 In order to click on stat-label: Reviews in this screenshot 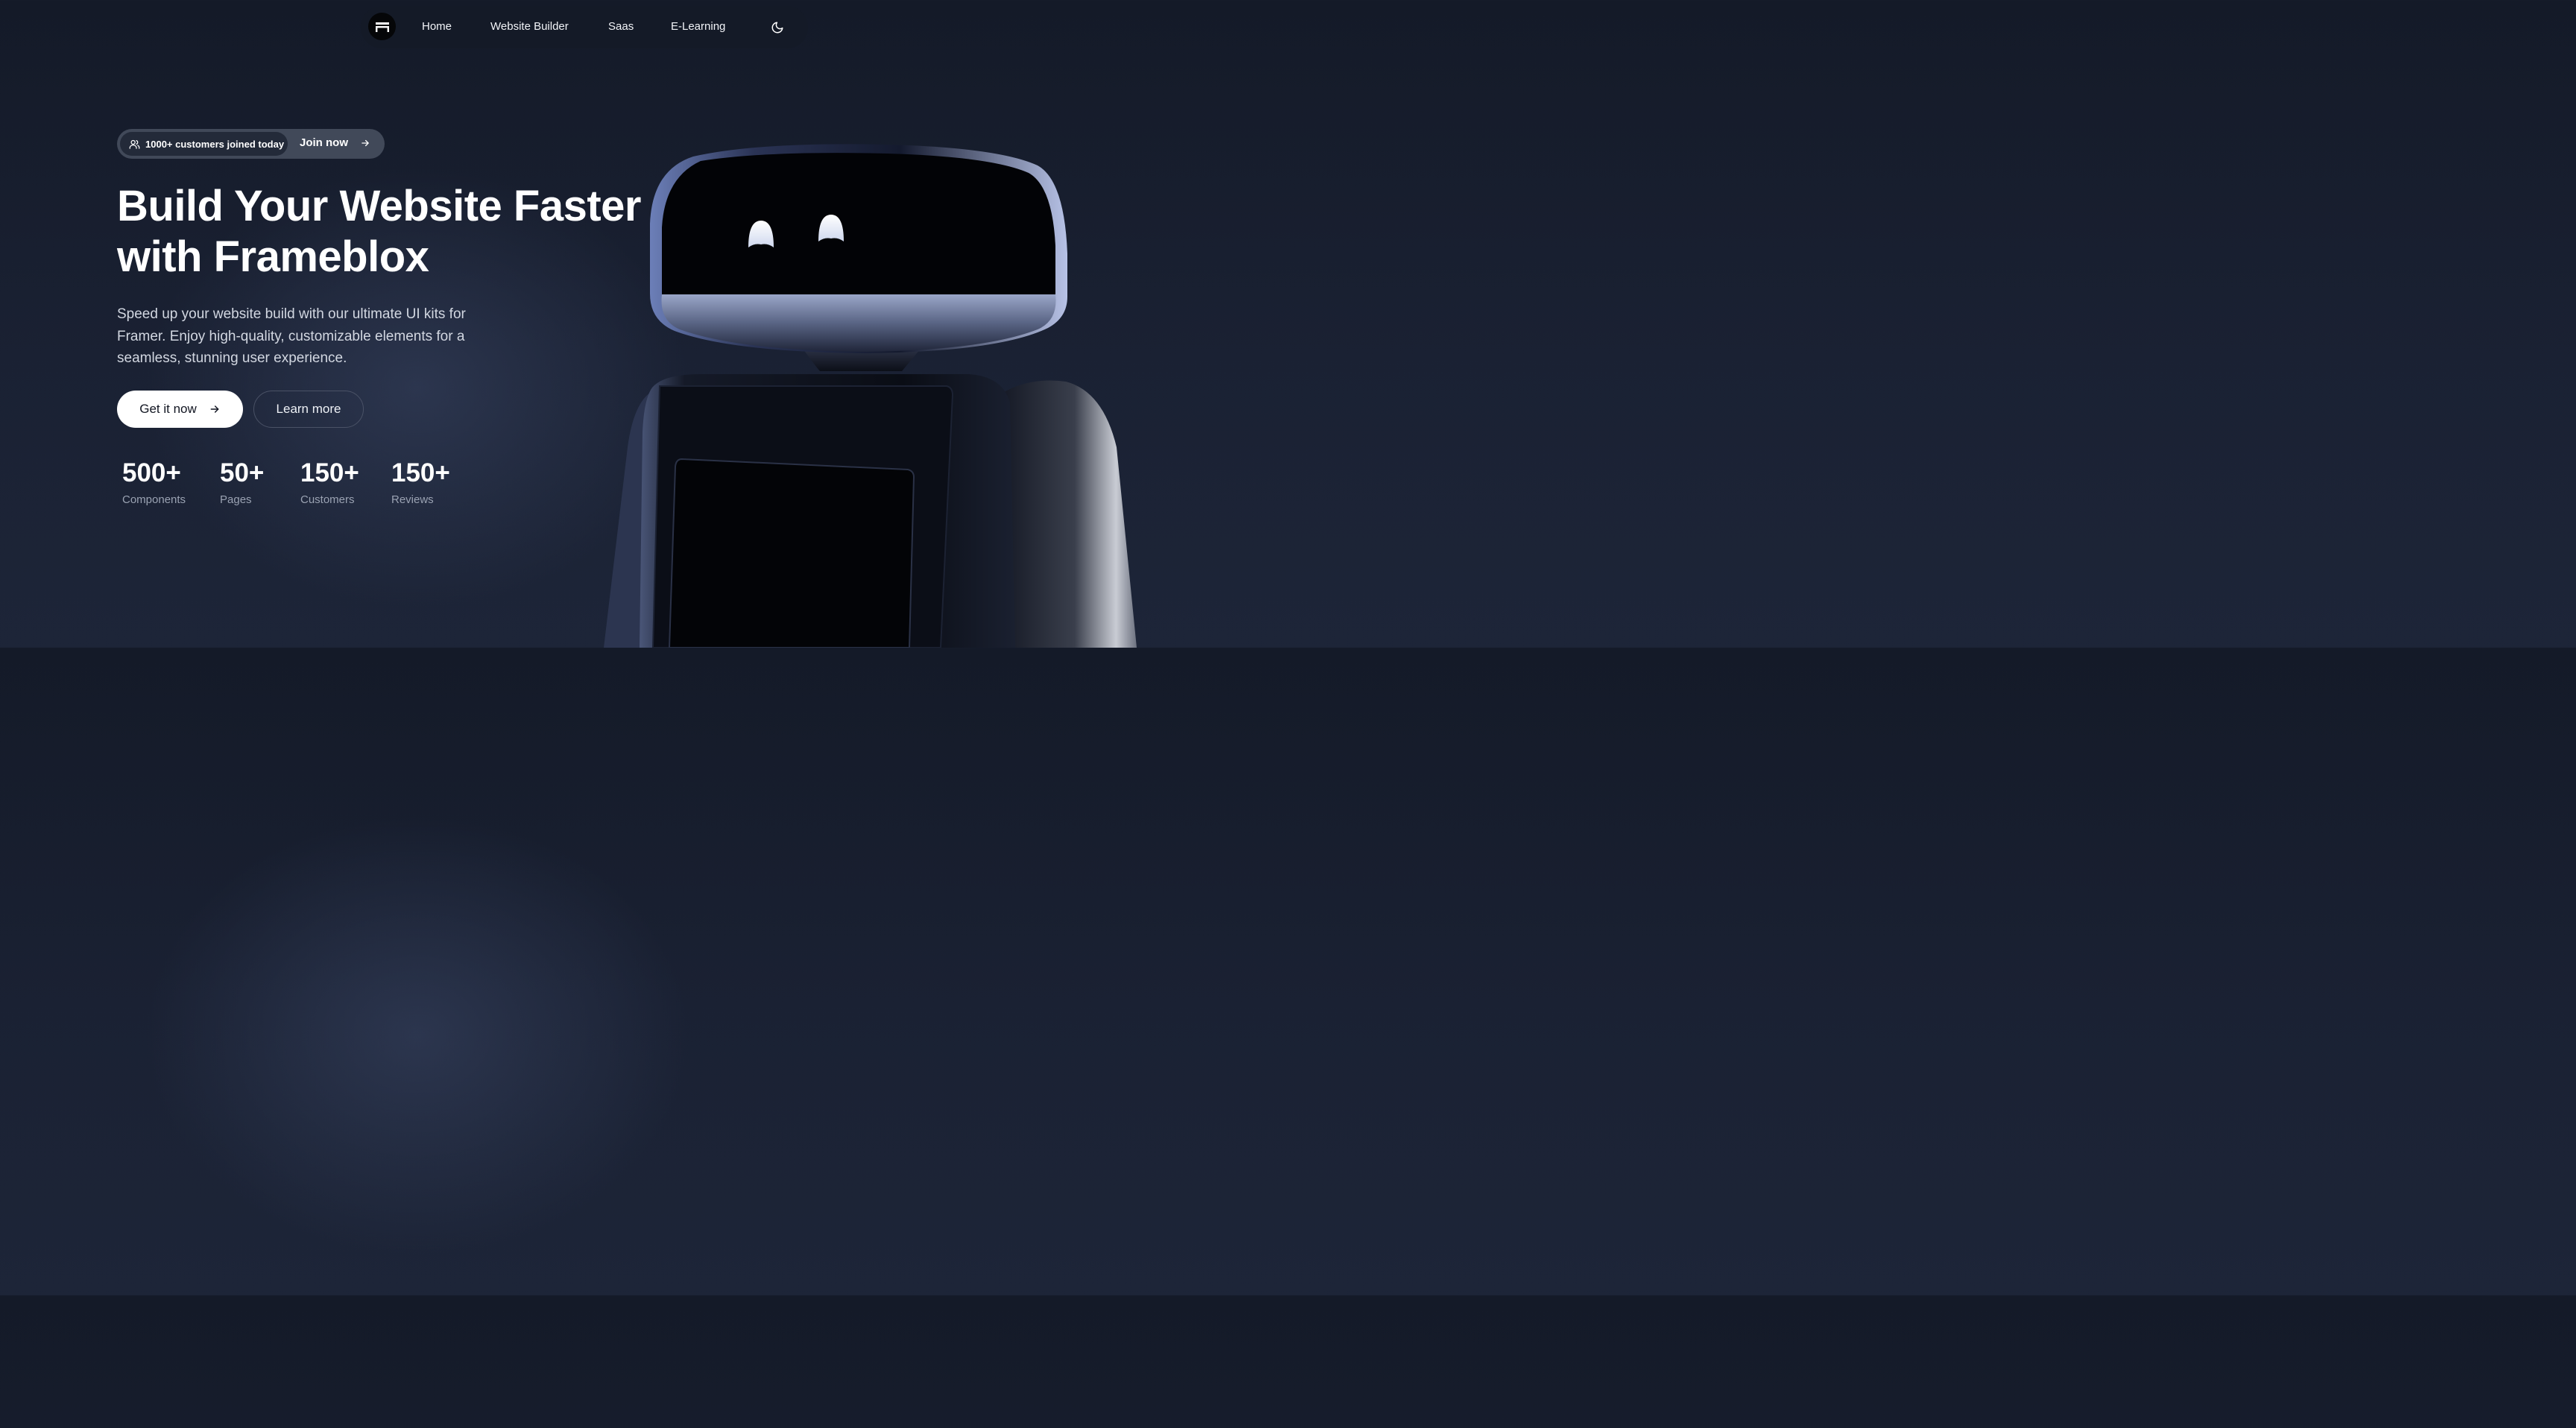, I will do `click(412, 499)`.